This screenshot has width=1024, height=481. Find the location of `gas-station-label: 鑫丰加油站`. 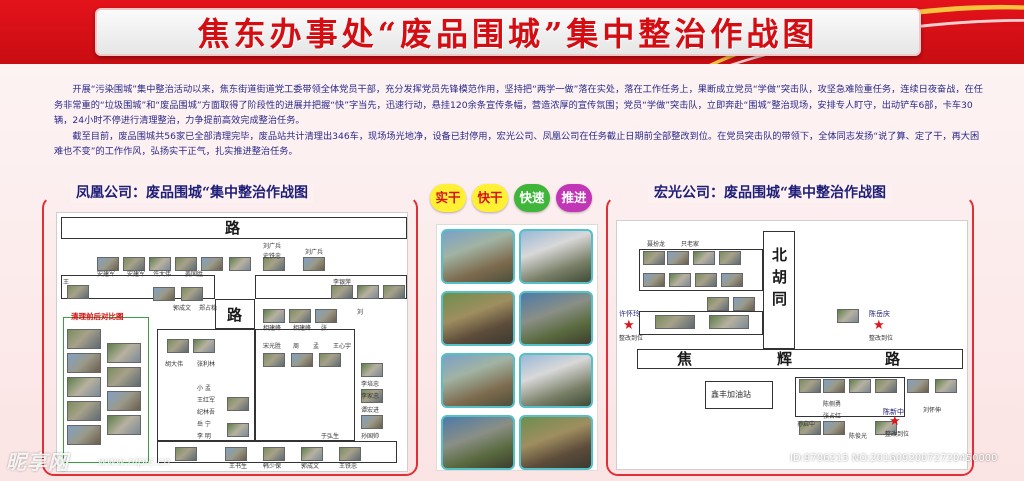

gas-station-label: 鑫丰加油站 is located at coordinates (731, 394).